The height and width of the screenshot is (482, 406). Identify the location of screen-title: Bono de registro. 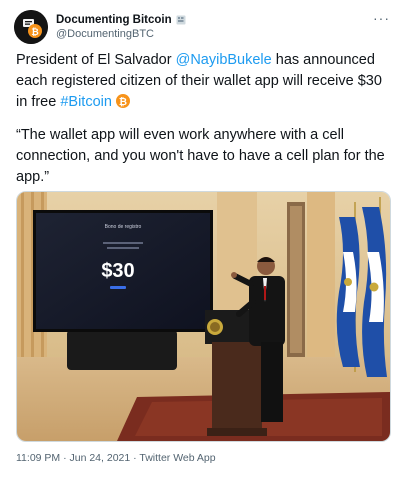
(123, 227).